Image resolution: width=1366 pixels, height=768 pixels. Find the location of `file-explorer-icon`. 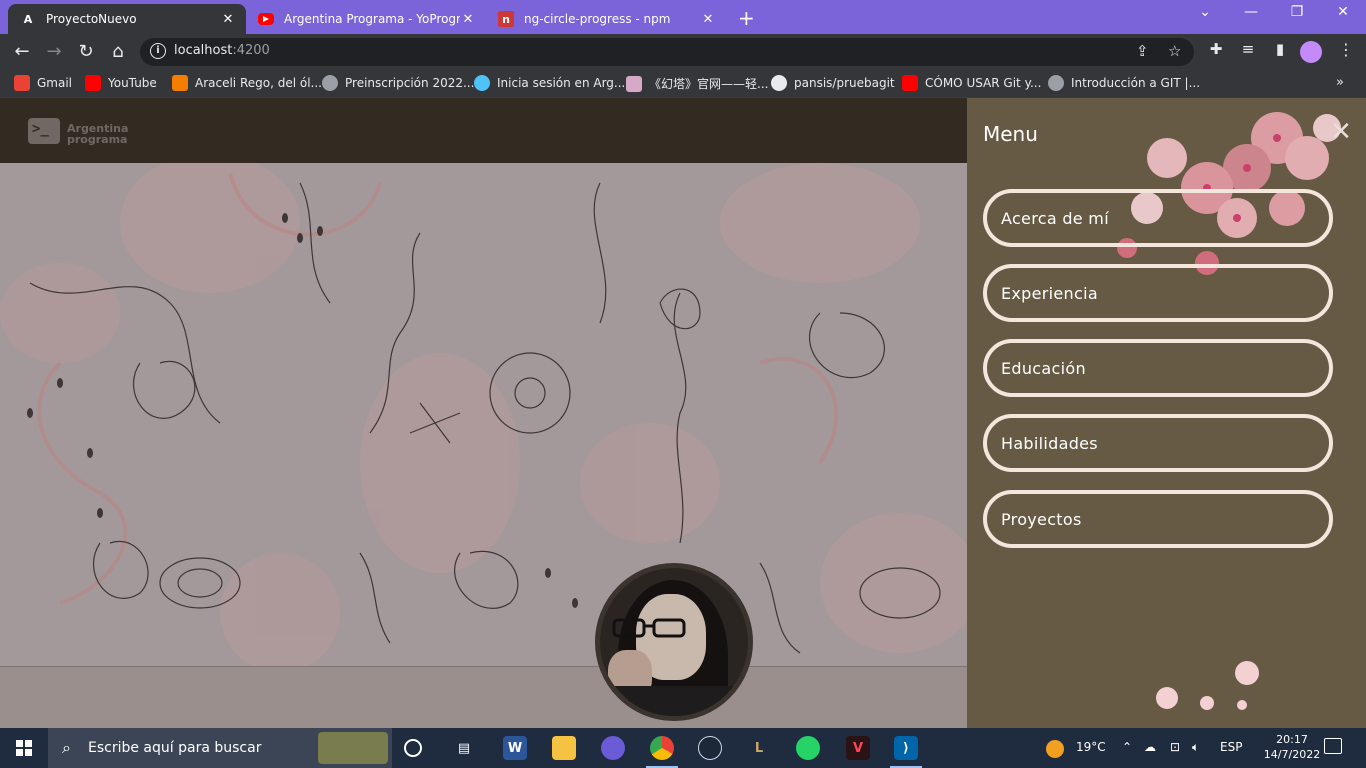

file-explorer-icon is located at coordinates (564, 748).